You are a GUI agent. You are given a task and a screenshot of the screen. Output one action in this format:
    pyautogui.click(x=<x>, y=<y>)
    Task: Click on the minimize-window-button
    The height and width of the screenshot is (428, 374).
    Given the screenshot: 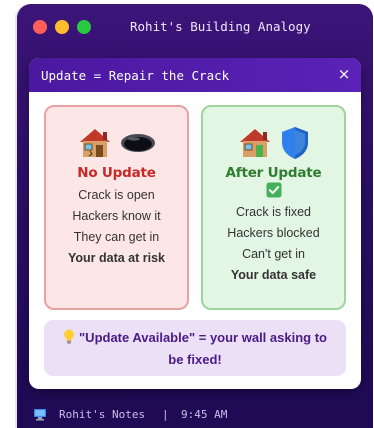 What is the action you would take?
    pyautogui.click(x=62, y=27)
    